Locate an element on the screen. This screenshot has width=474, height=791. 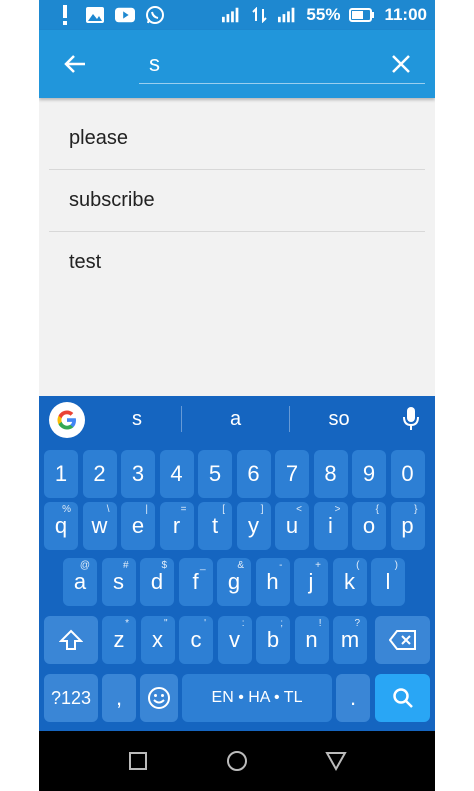
period-key: . is located at coordinates (353, 698).